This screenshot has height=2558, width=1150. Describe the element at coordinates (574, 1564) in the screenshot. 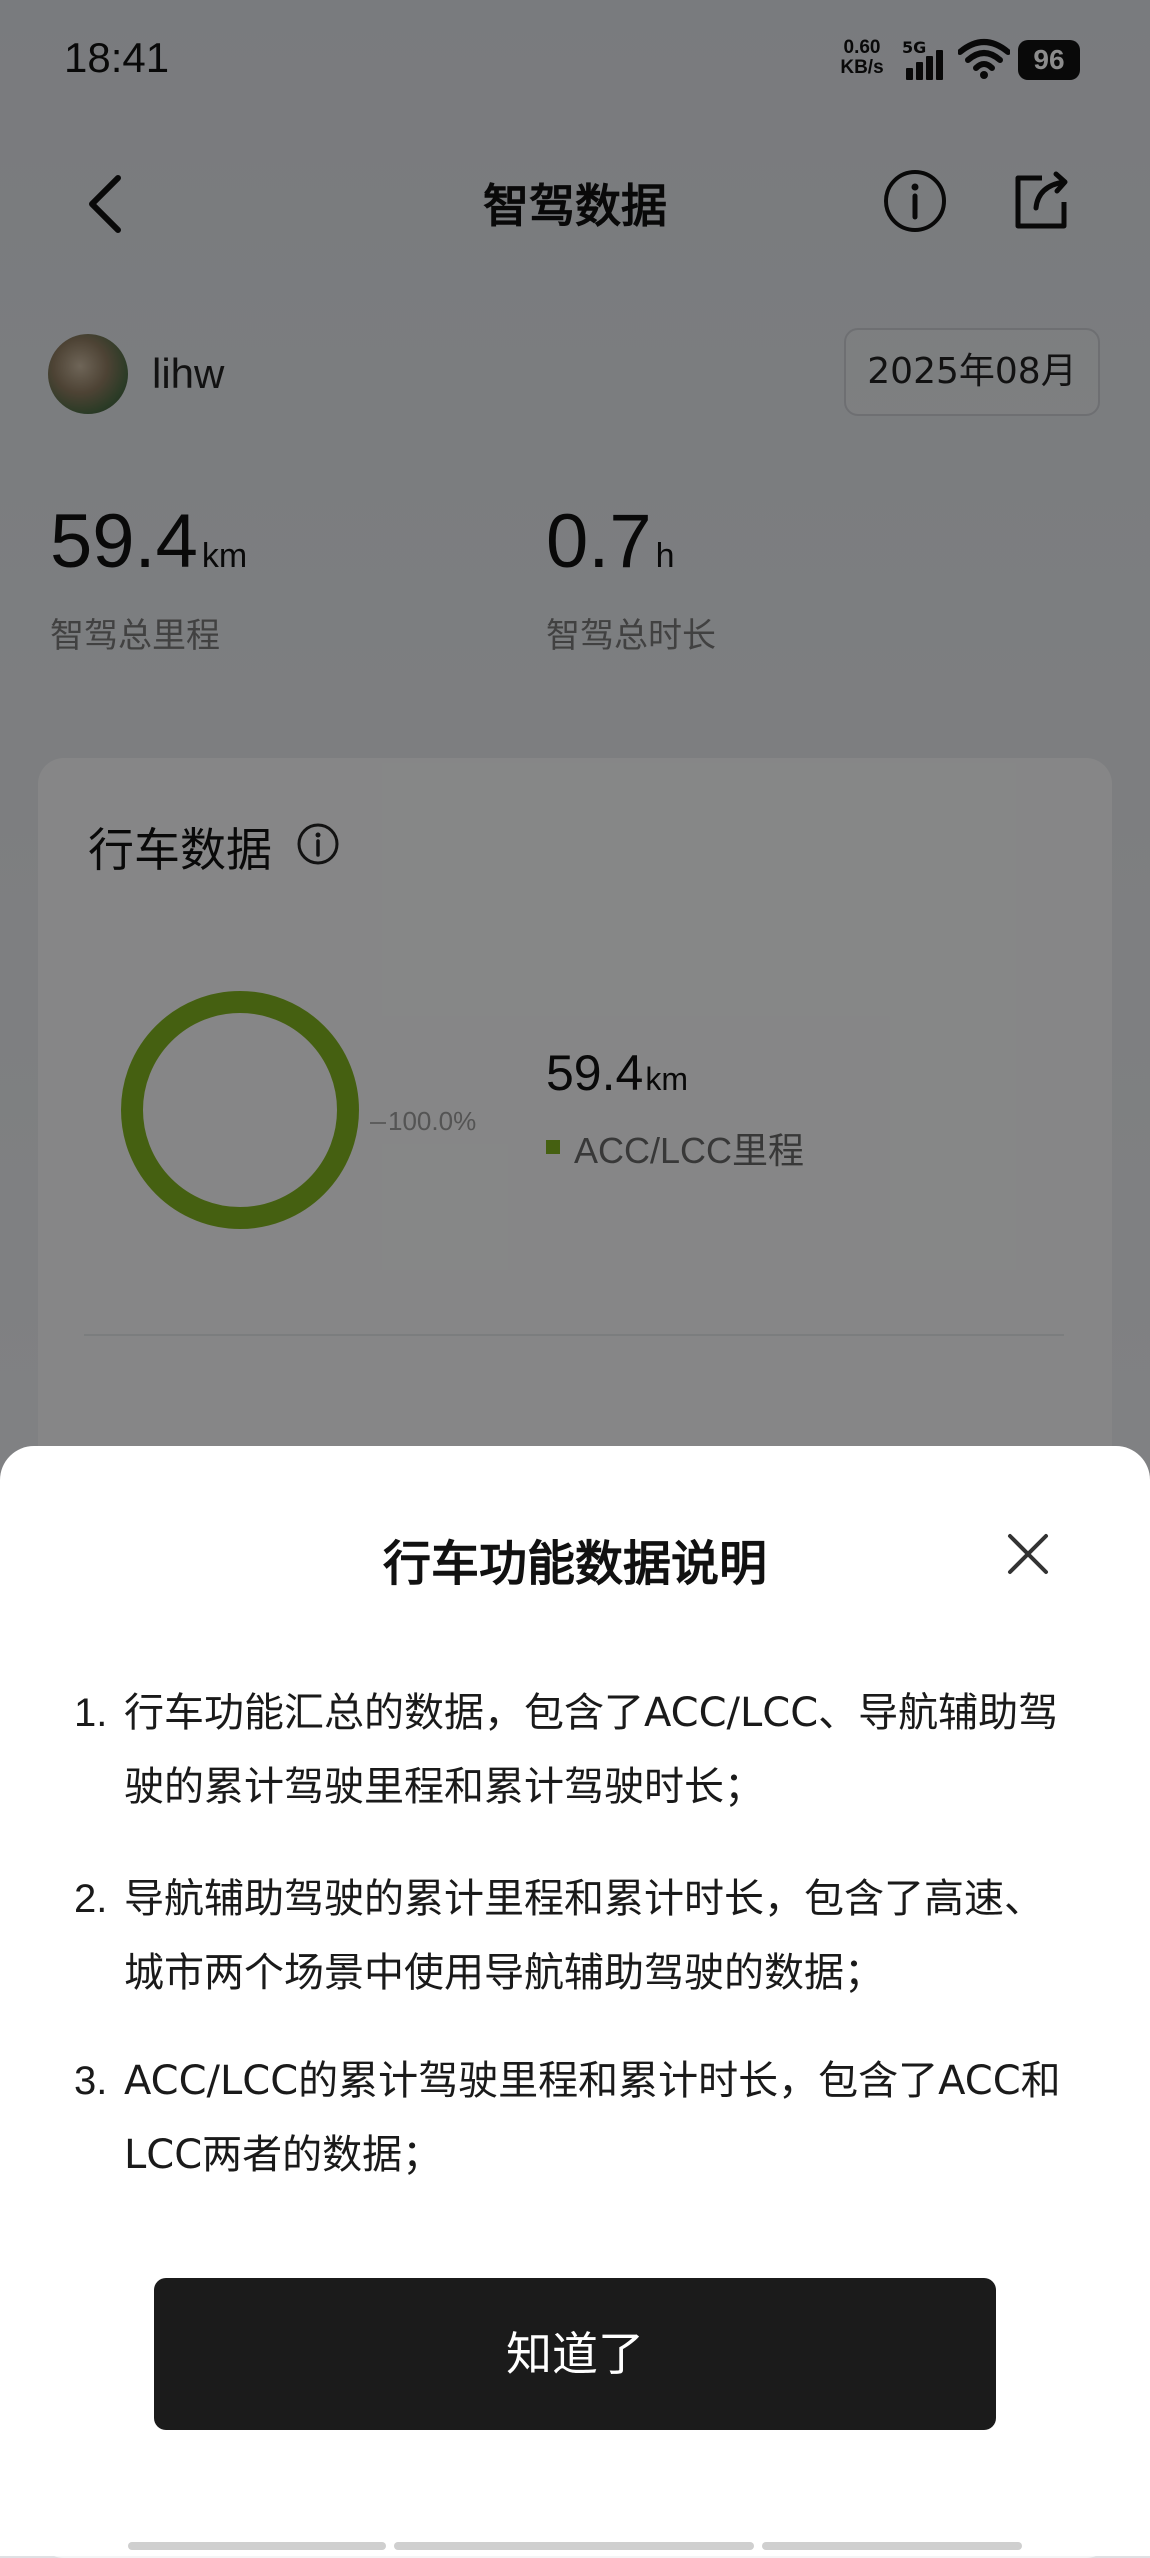

I see `sheet-title: 行车功能数据说明` at that location.